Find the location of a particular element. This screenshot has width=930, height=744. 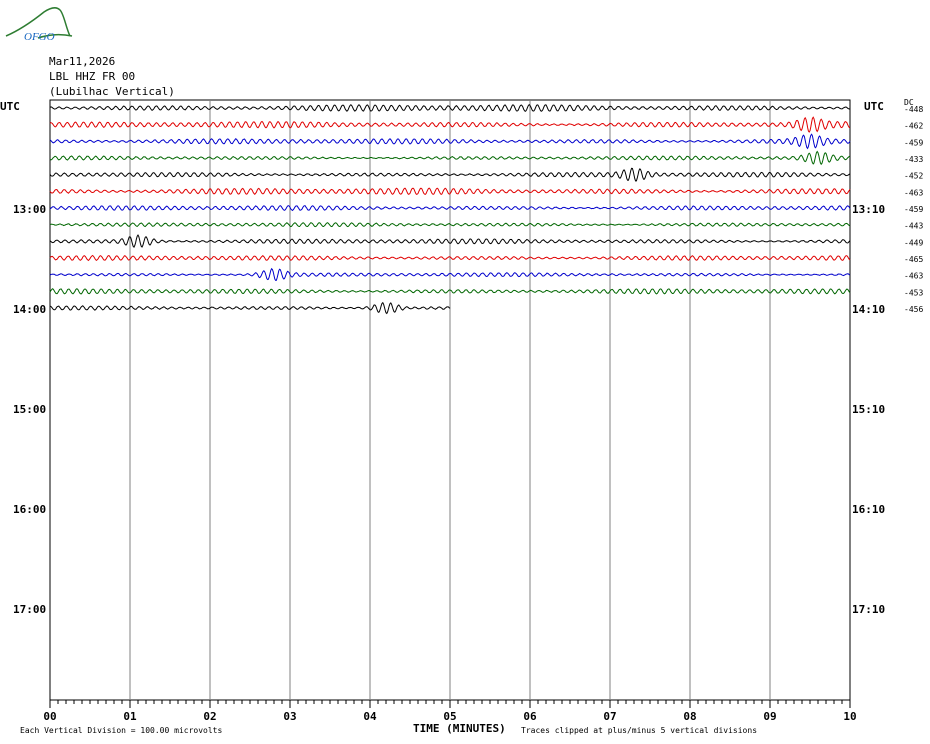

dc-value-label: -453 is located at coordinates (913, 292).